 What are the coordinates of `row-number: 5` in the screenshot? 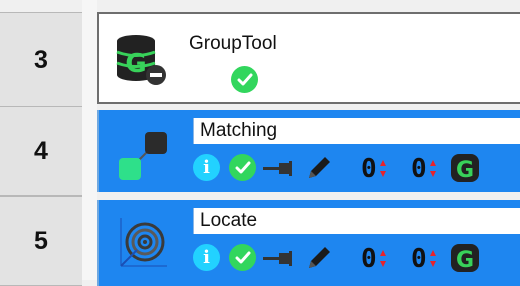 It's located at (41, 241).